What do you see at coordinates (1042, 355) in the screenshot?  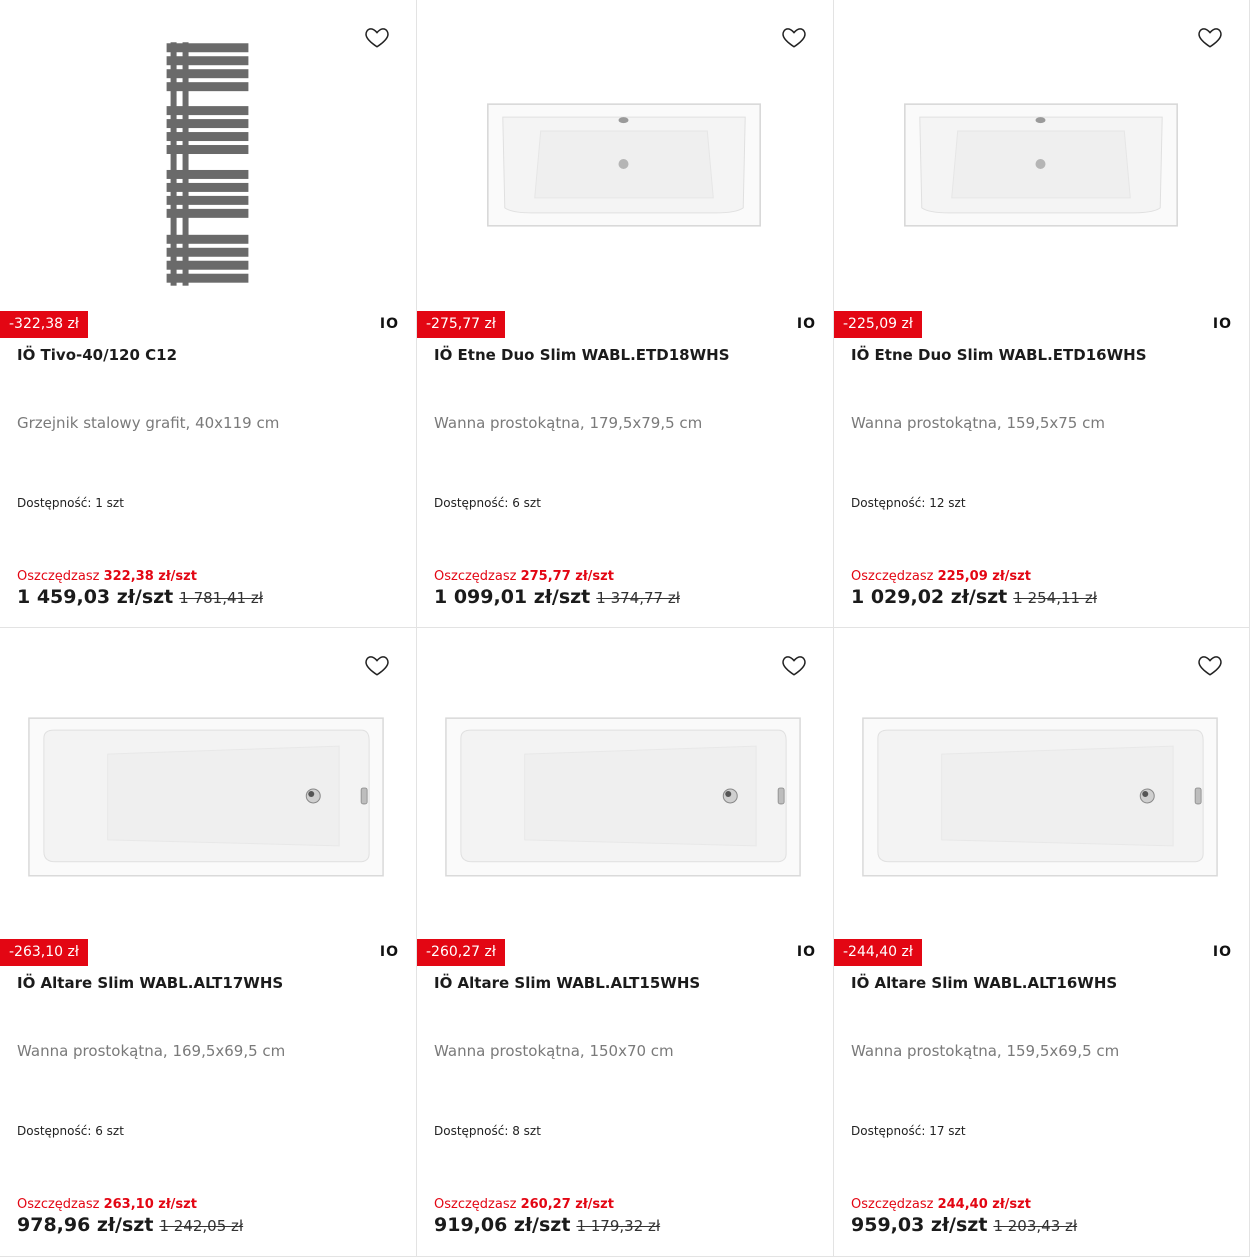 I see `product-title: IÖ Etne Duo Slim WABL.ETD16WHS` at bounding box center [1042, 355].